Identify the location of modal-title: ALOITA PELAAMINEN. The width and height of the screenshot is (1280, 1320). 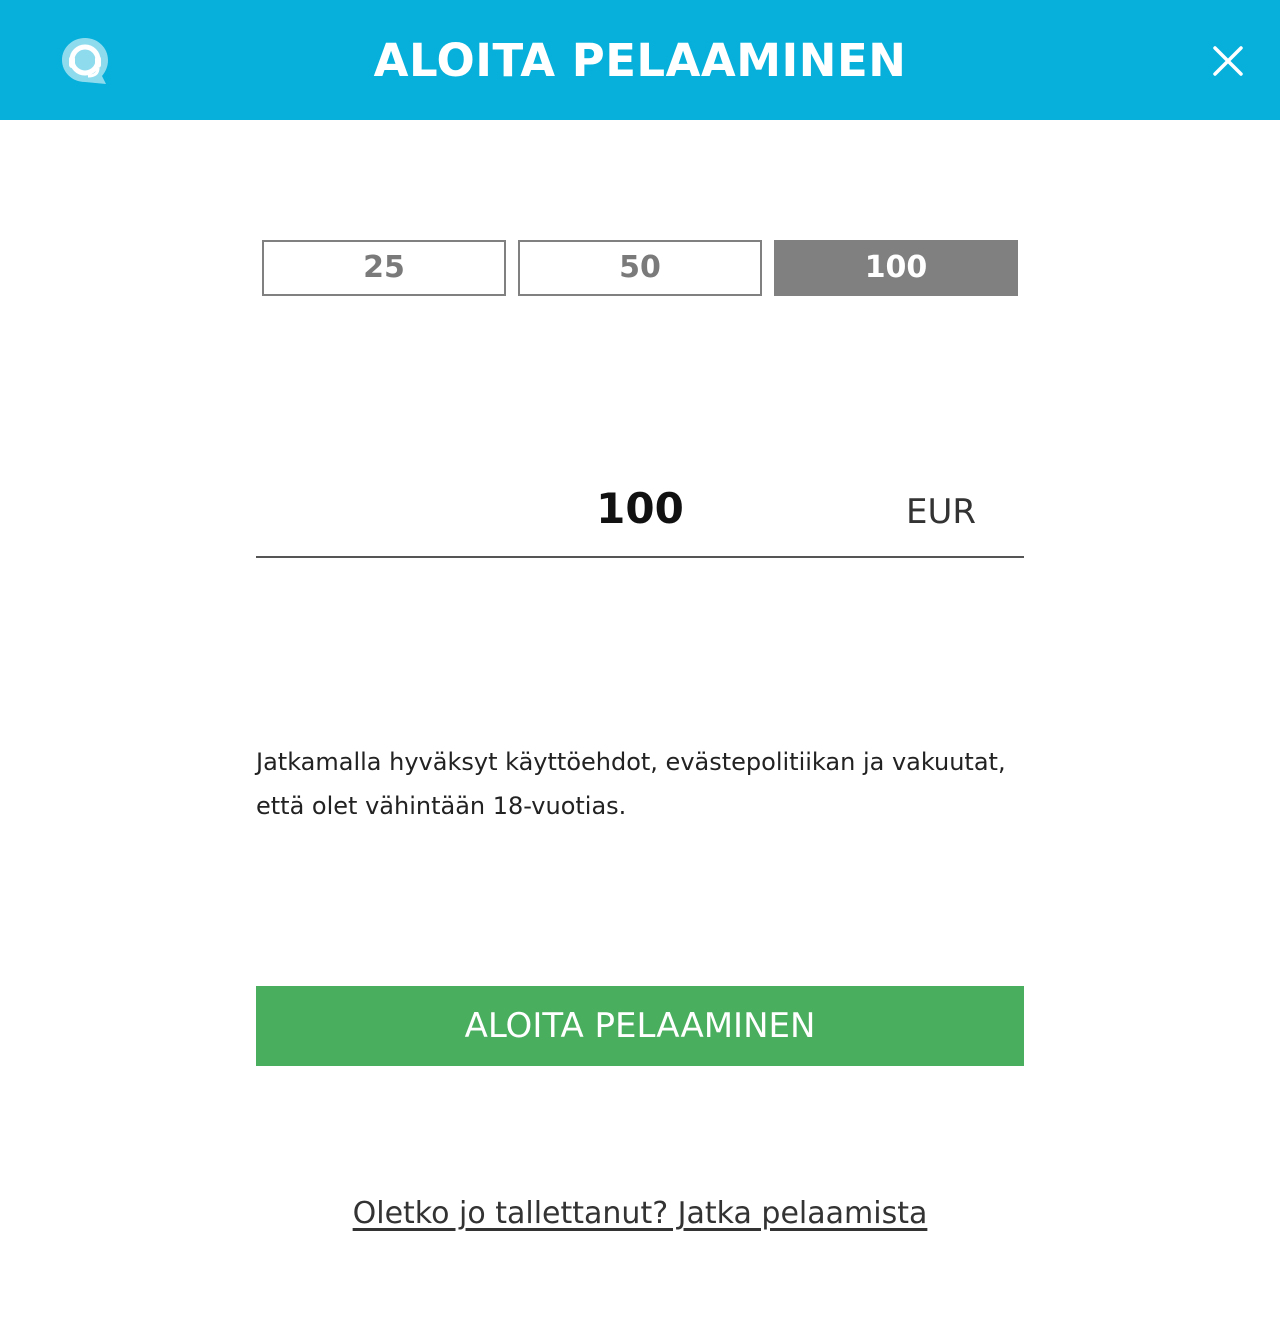
(640, 60).